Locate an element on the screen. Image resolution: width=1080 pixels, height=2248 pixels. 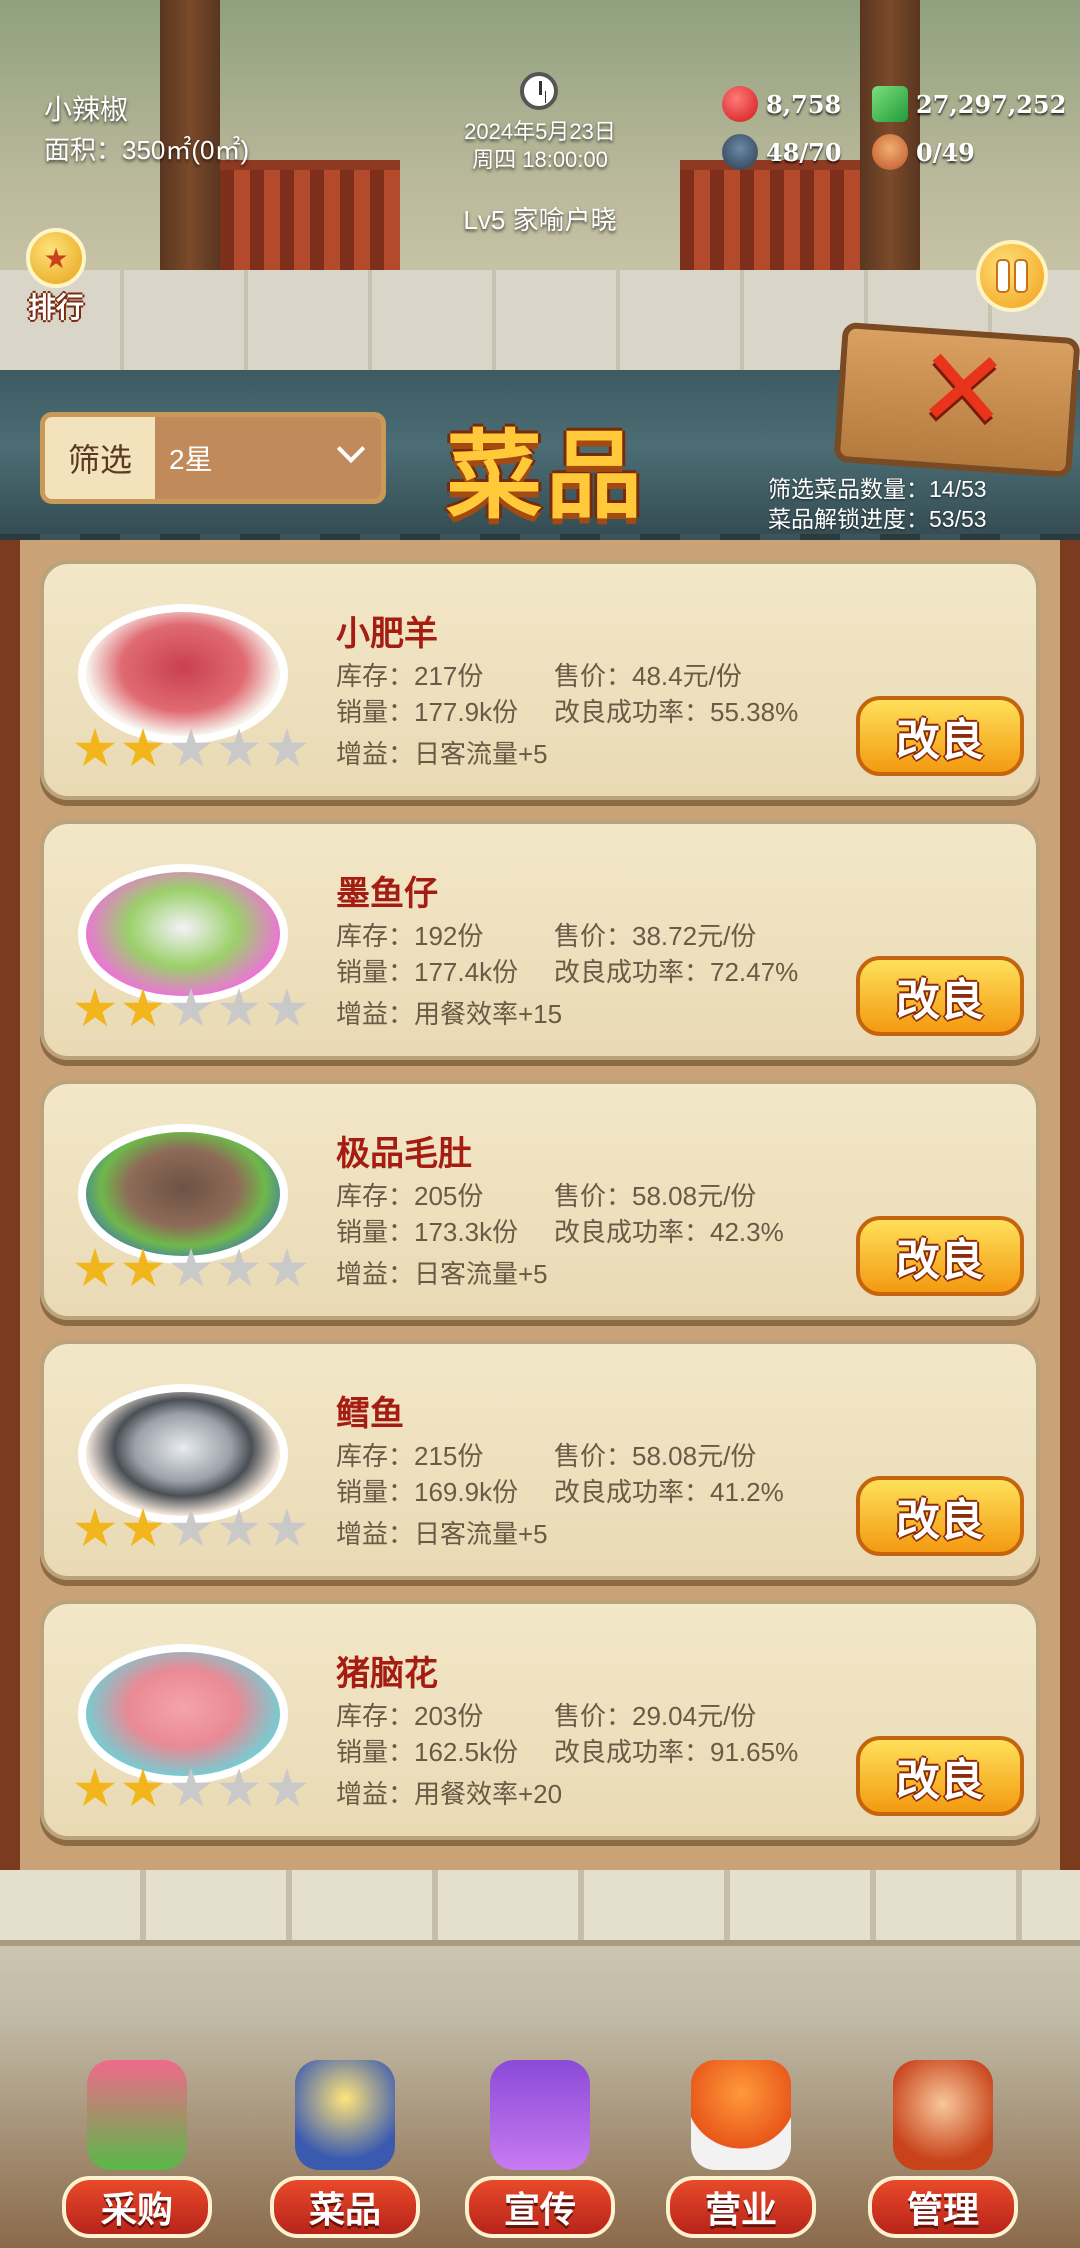
cash-counter: 27,297,252 is located at coordinates (969, 104).